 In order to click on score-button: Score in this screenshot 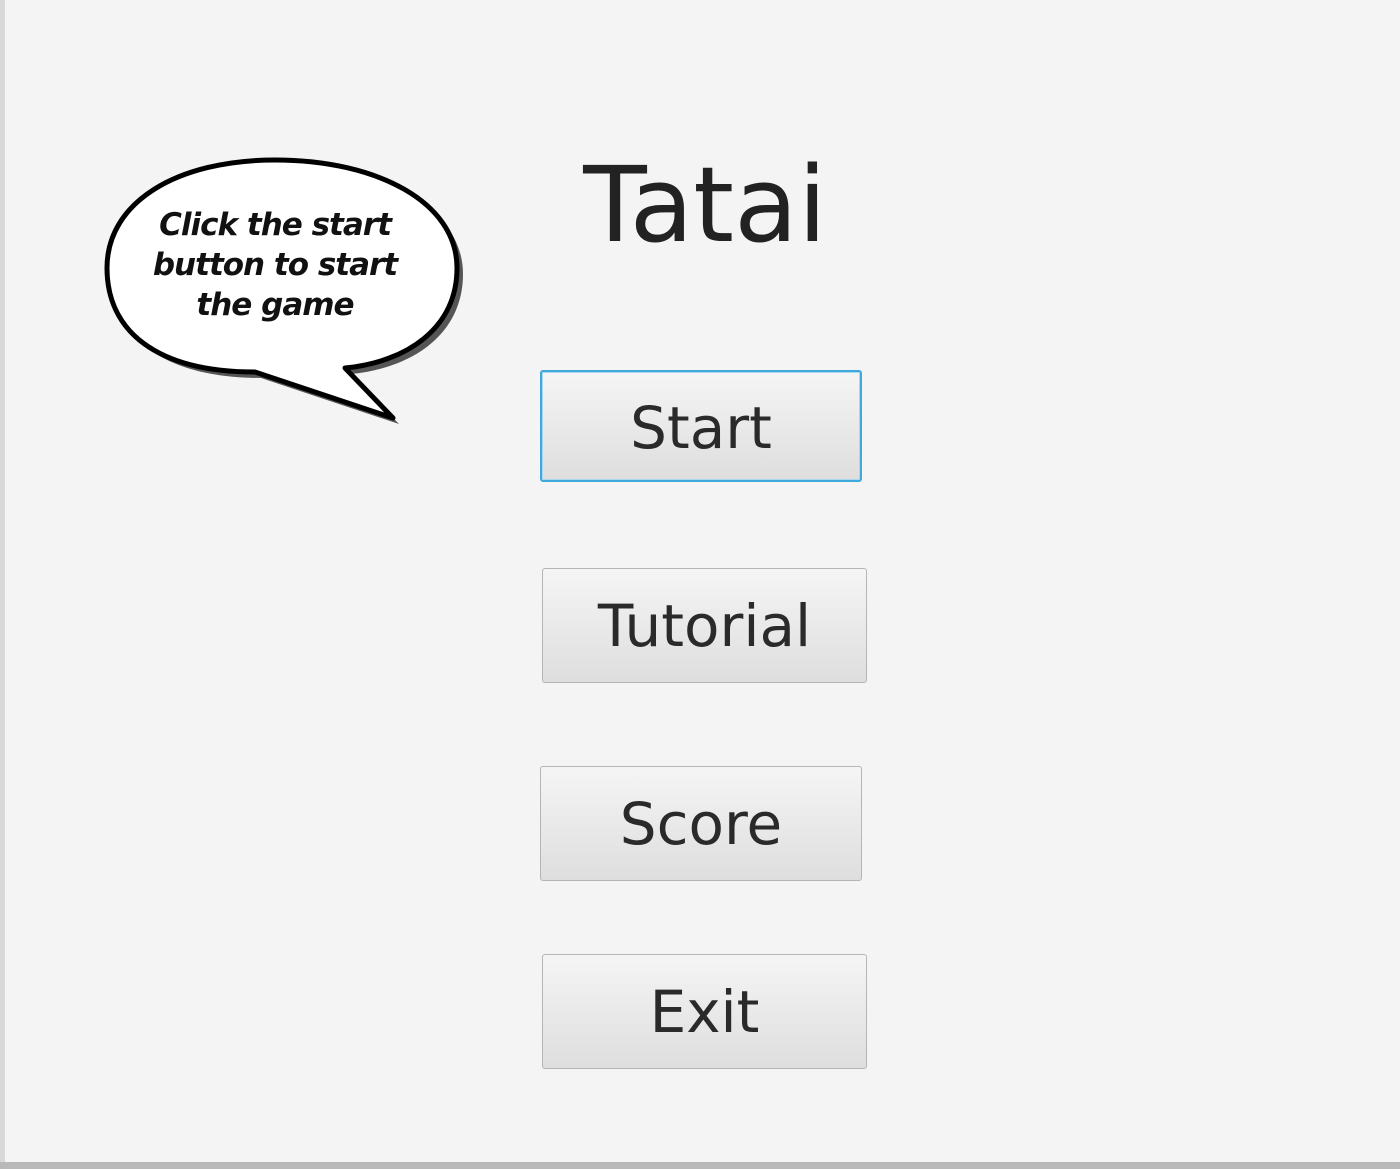, I will do `click(701, 823)`.